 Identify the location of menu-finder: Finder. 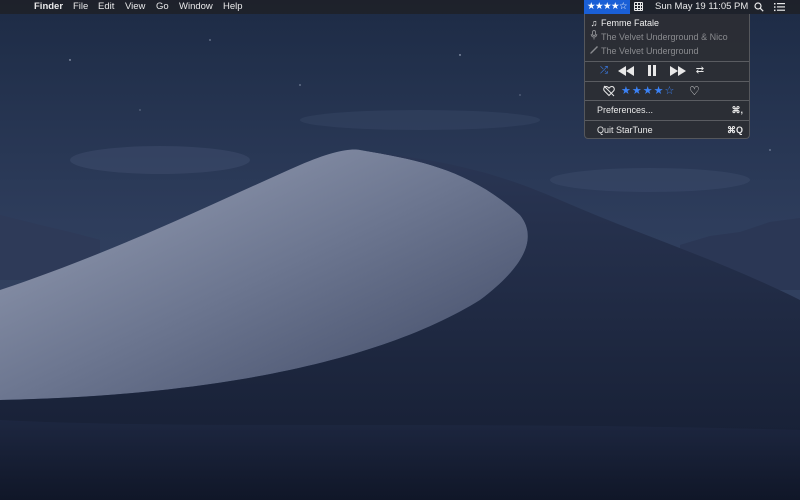
(48, 7).